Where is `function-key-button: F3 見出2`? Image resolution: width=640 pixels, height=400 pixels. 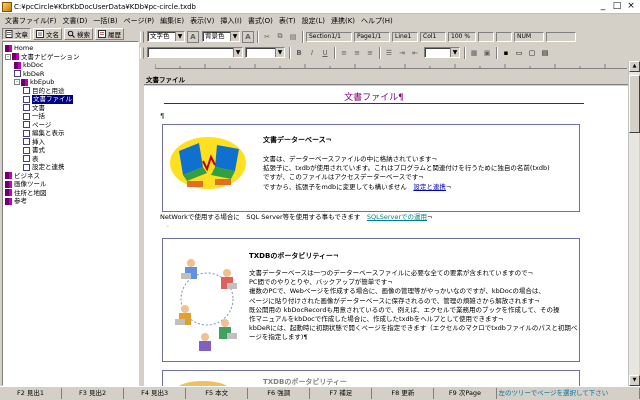
function-key-button: F3 見出2 is located at coordinates (93, 393).